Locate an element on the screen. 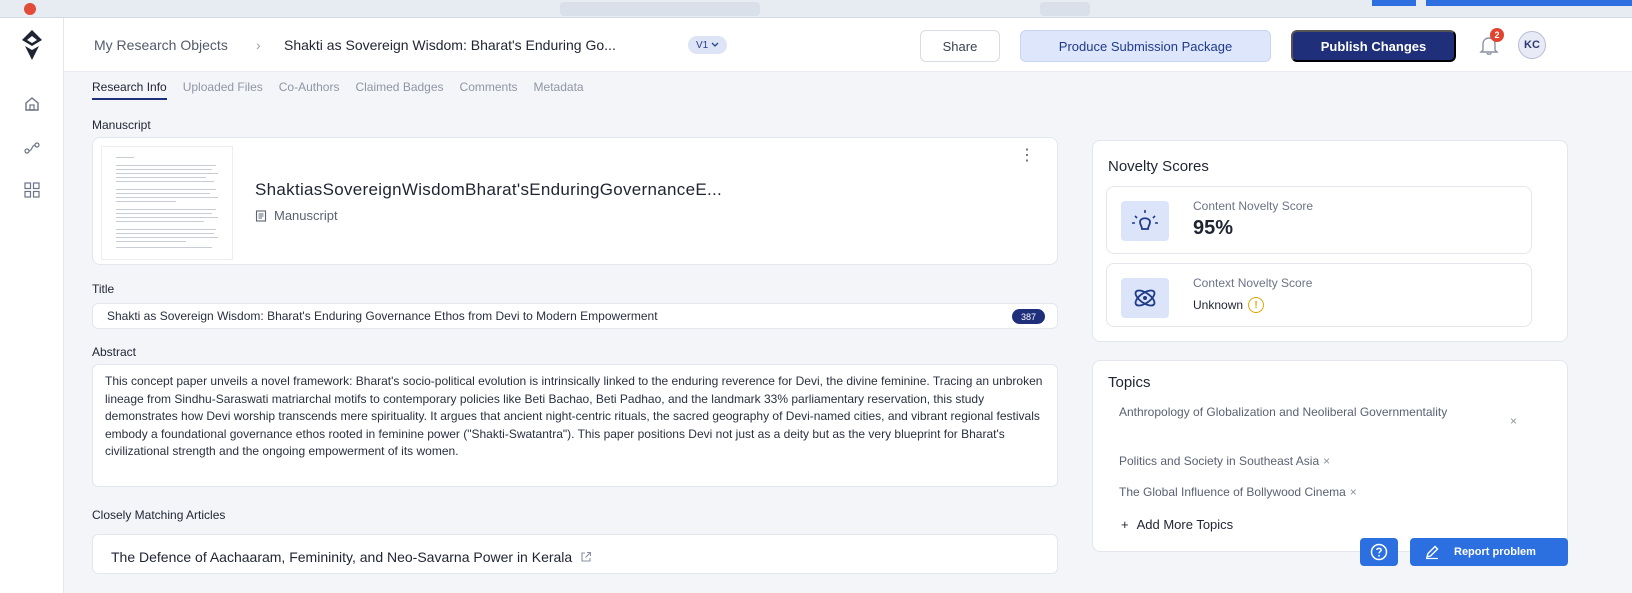 This screenshot has width=1632, height=593. report-problem-button: Report problem is located at coordinates (1489, 552).